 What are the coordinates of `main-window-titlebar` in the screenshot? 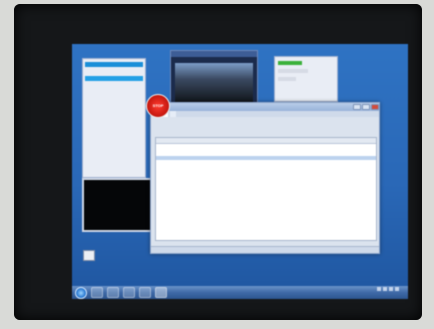 It's located at (265, 107).